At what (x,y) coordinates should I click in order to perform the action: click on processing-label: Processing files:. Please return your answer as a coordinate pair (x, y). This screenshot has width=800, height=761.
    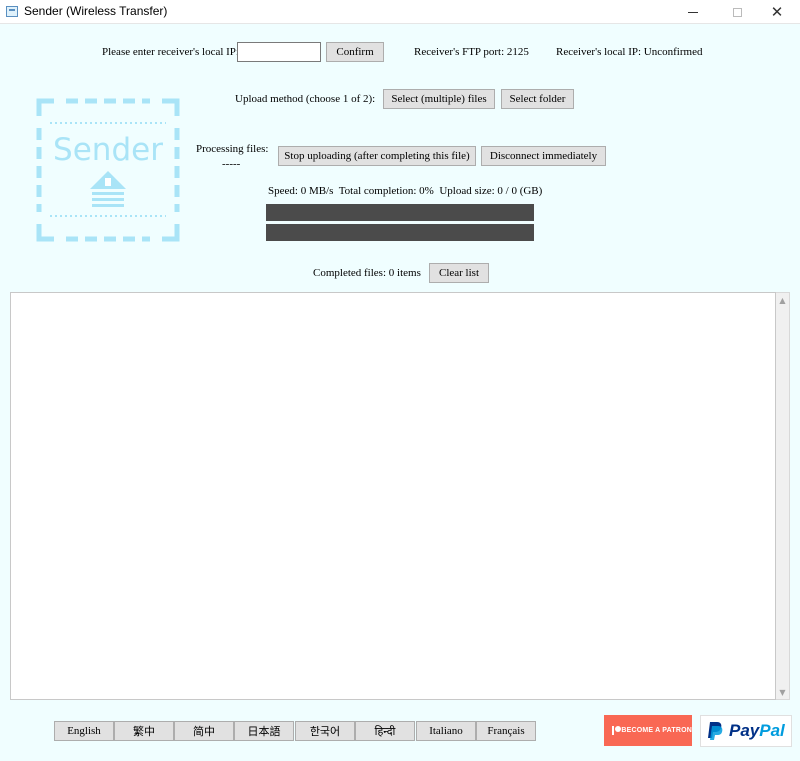
    Looking at the image, I should click on (232, 149).